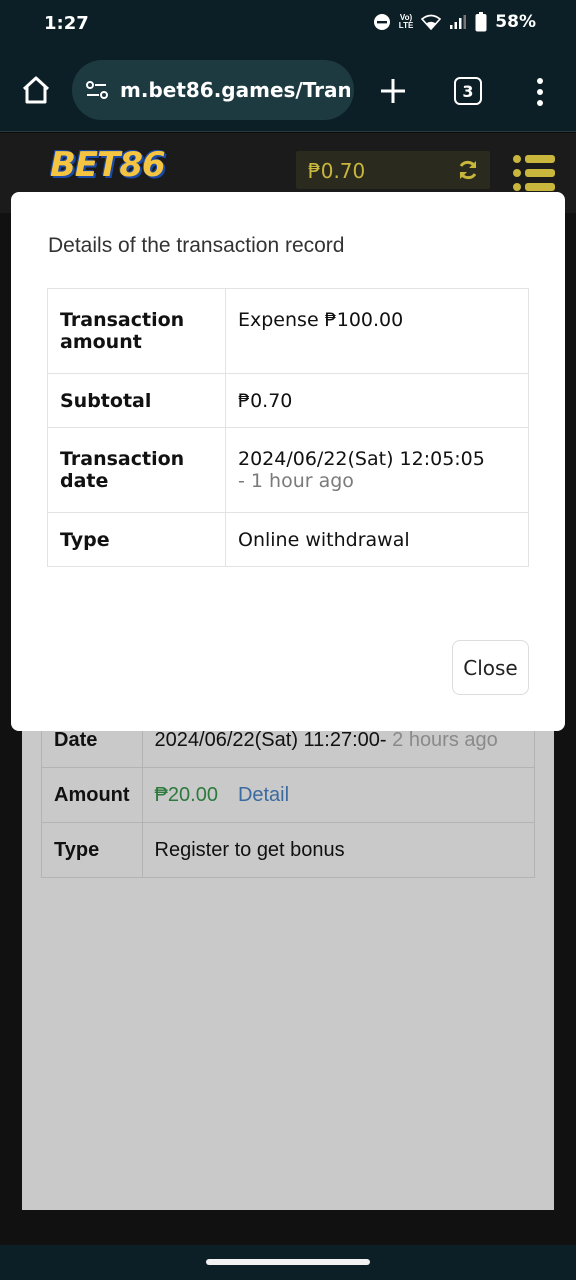 Image resolution: width=576 pixels, height=1280 pixels. I want to click on wifi-icon, so click(431, 22).